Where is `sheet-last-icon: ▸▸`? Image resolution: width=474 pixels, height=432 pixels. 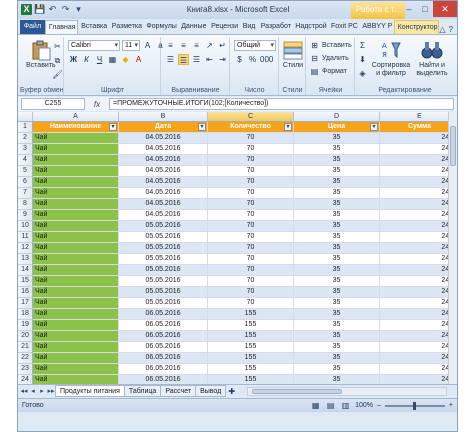
sheet-last-icon: ▸▸ is located at coordinates (51, 391).